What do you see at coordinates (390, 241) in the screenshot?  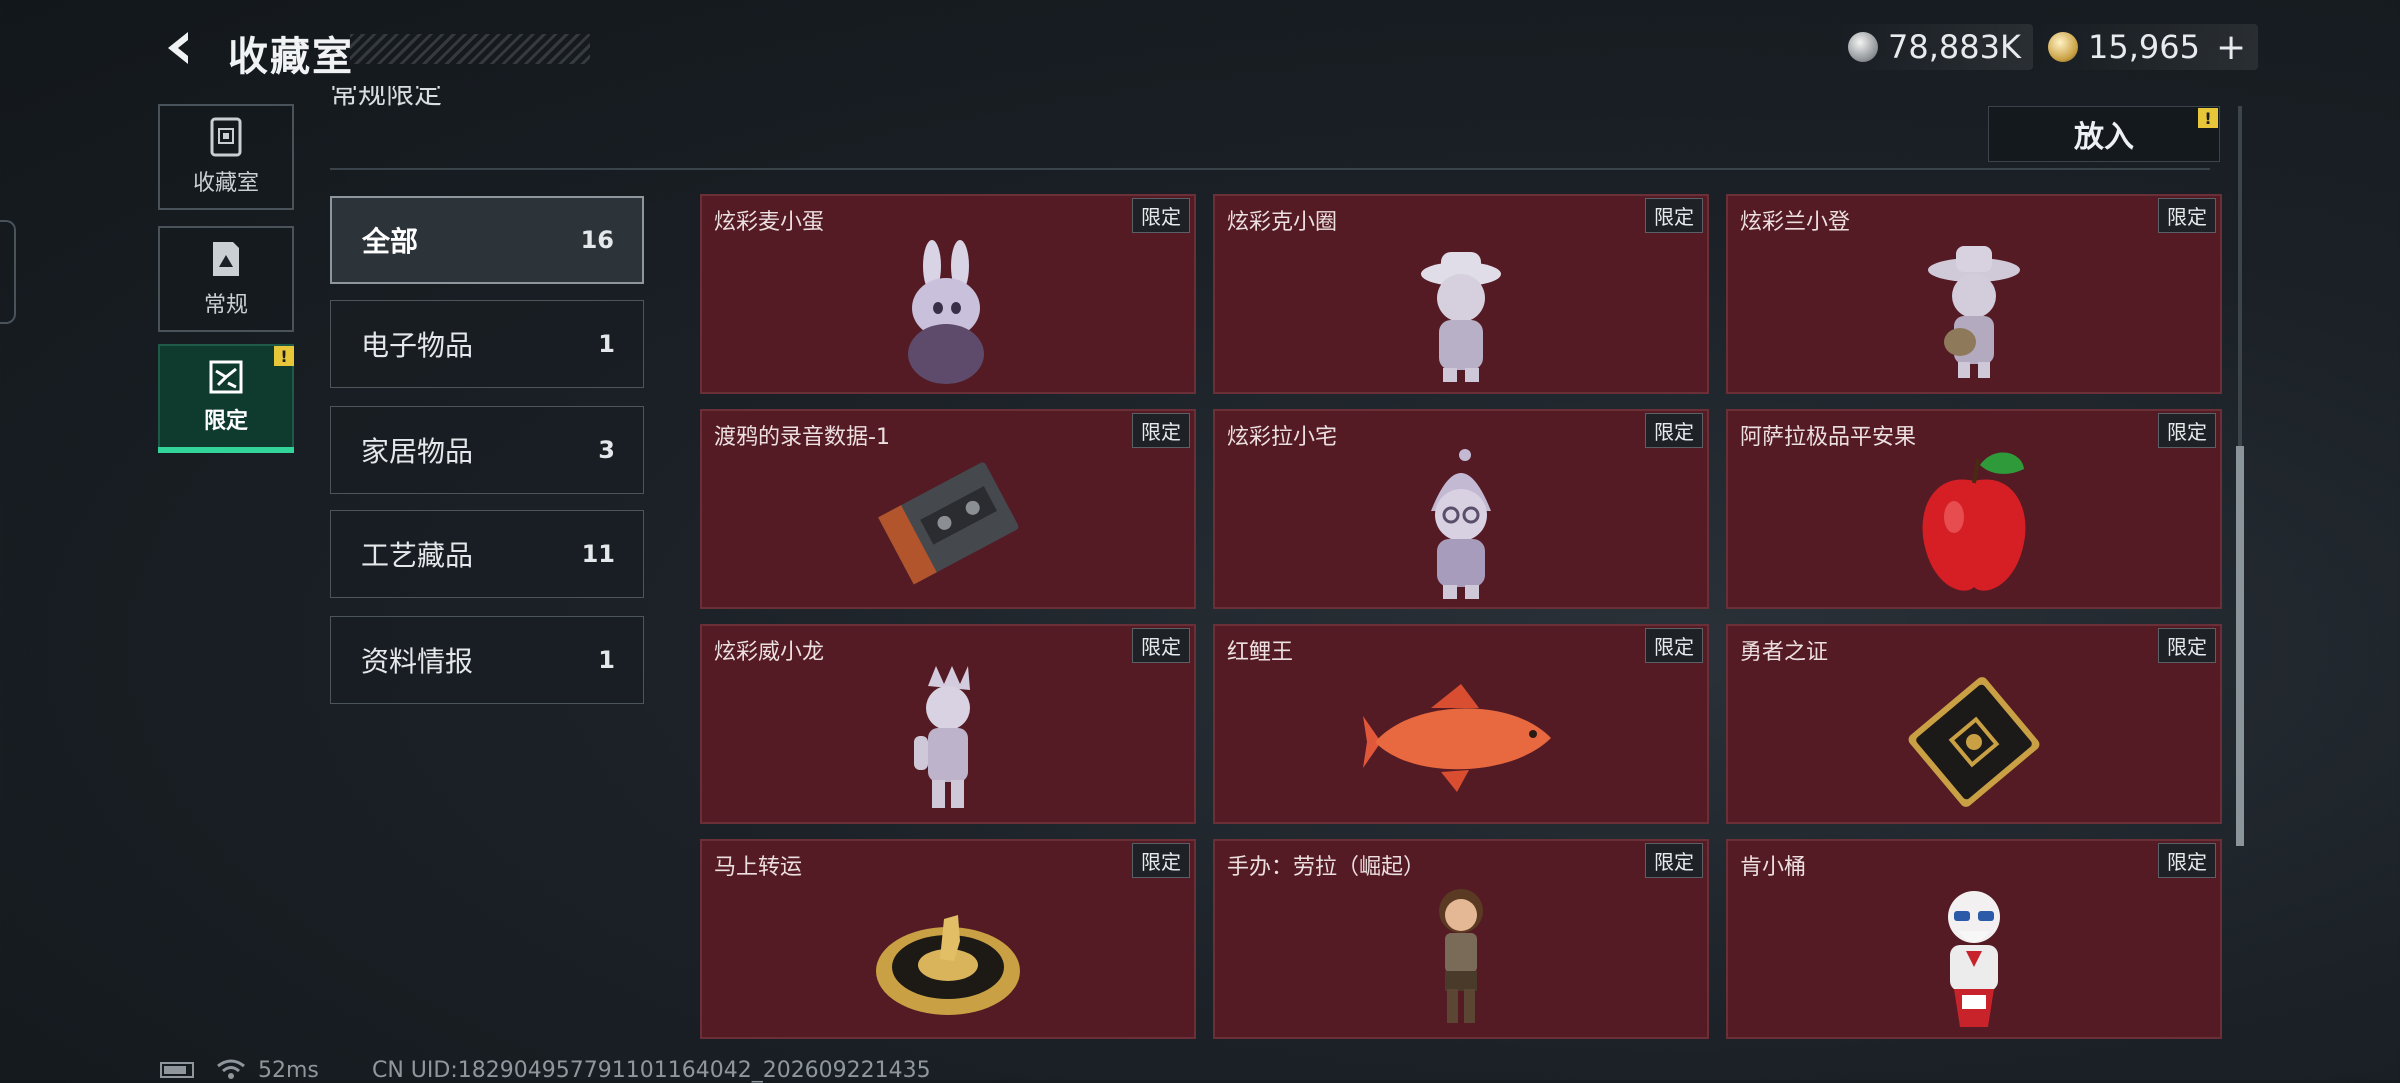 I see `category-name: 全部` at bounding box center [390, 241].